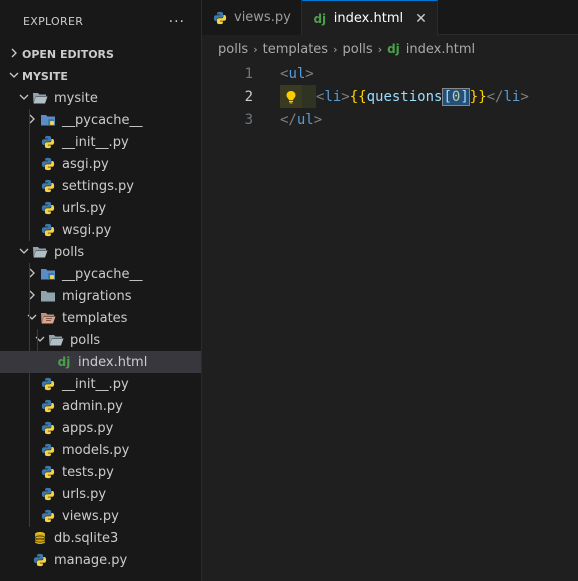 This screenshot has height=581, width=578. I want to click on tree-item-label: models.py, so click(96, 450).